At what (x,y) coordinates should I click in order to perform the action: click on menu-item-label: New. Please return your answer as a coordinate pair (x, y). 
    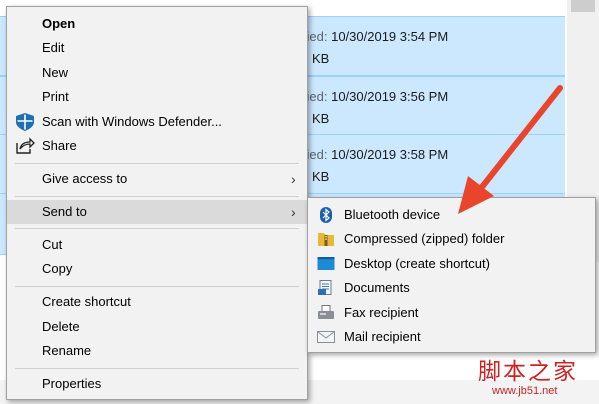
    Looking at the image, I should click on (55, 72).